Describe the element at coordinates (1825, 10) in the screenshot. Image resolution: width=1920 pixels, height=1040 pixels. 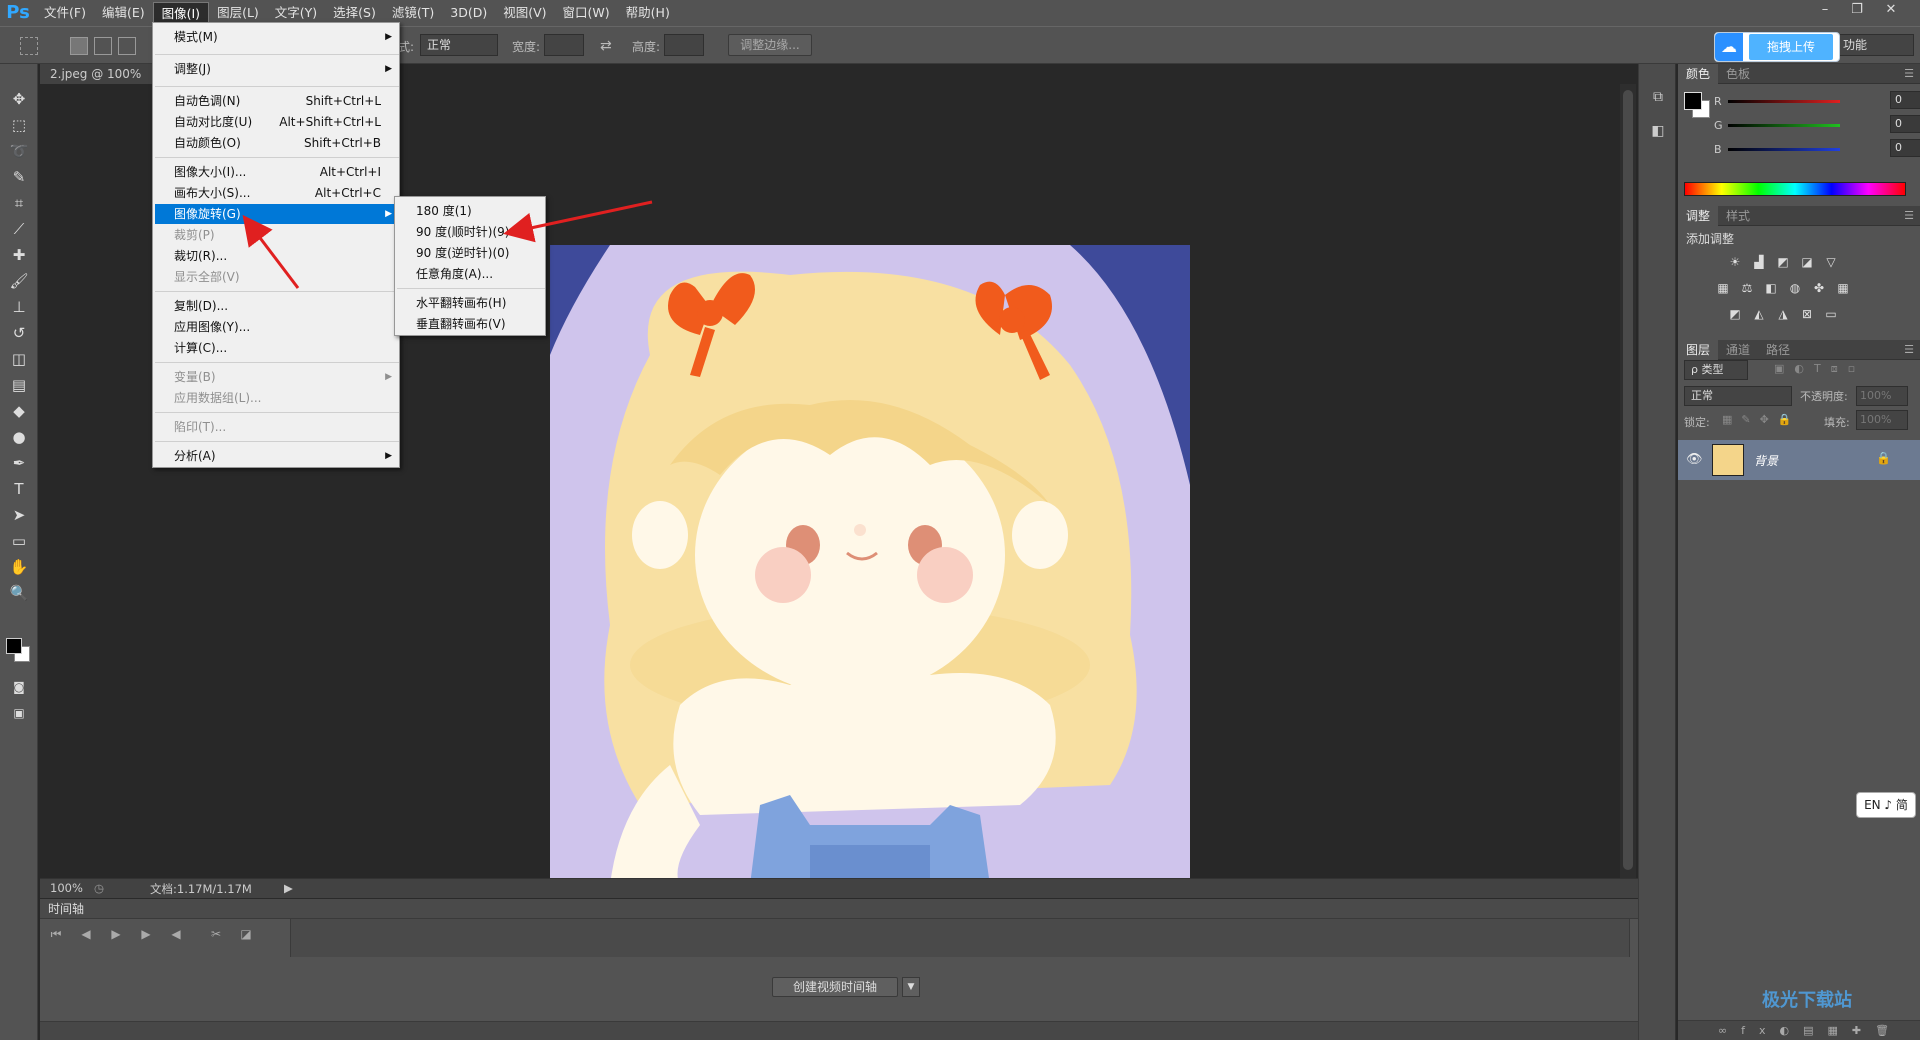
I see `minimize-button: –` at that location.